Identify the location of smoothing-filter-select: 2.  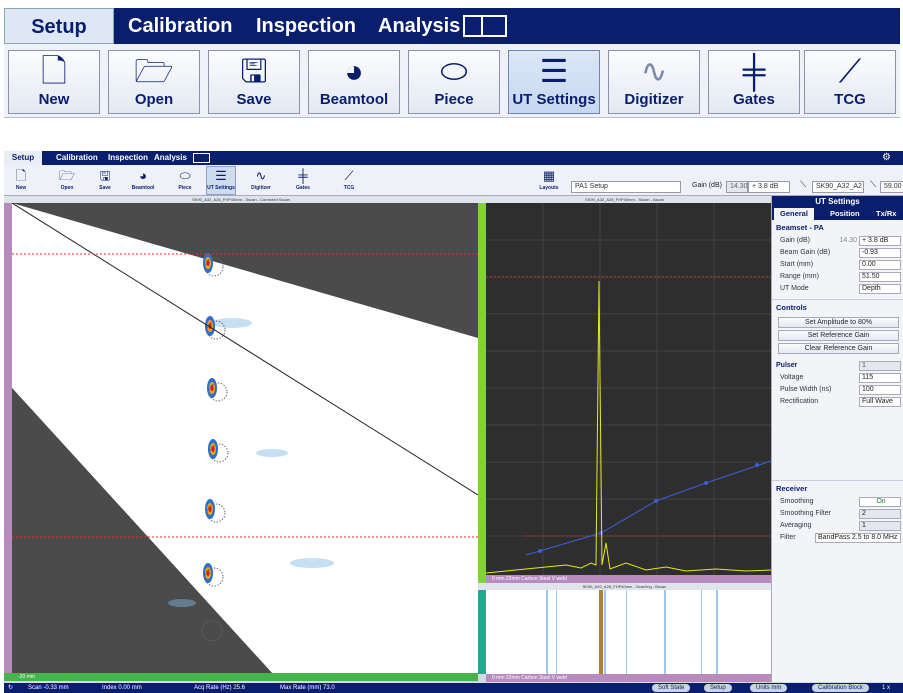
(880, 514).